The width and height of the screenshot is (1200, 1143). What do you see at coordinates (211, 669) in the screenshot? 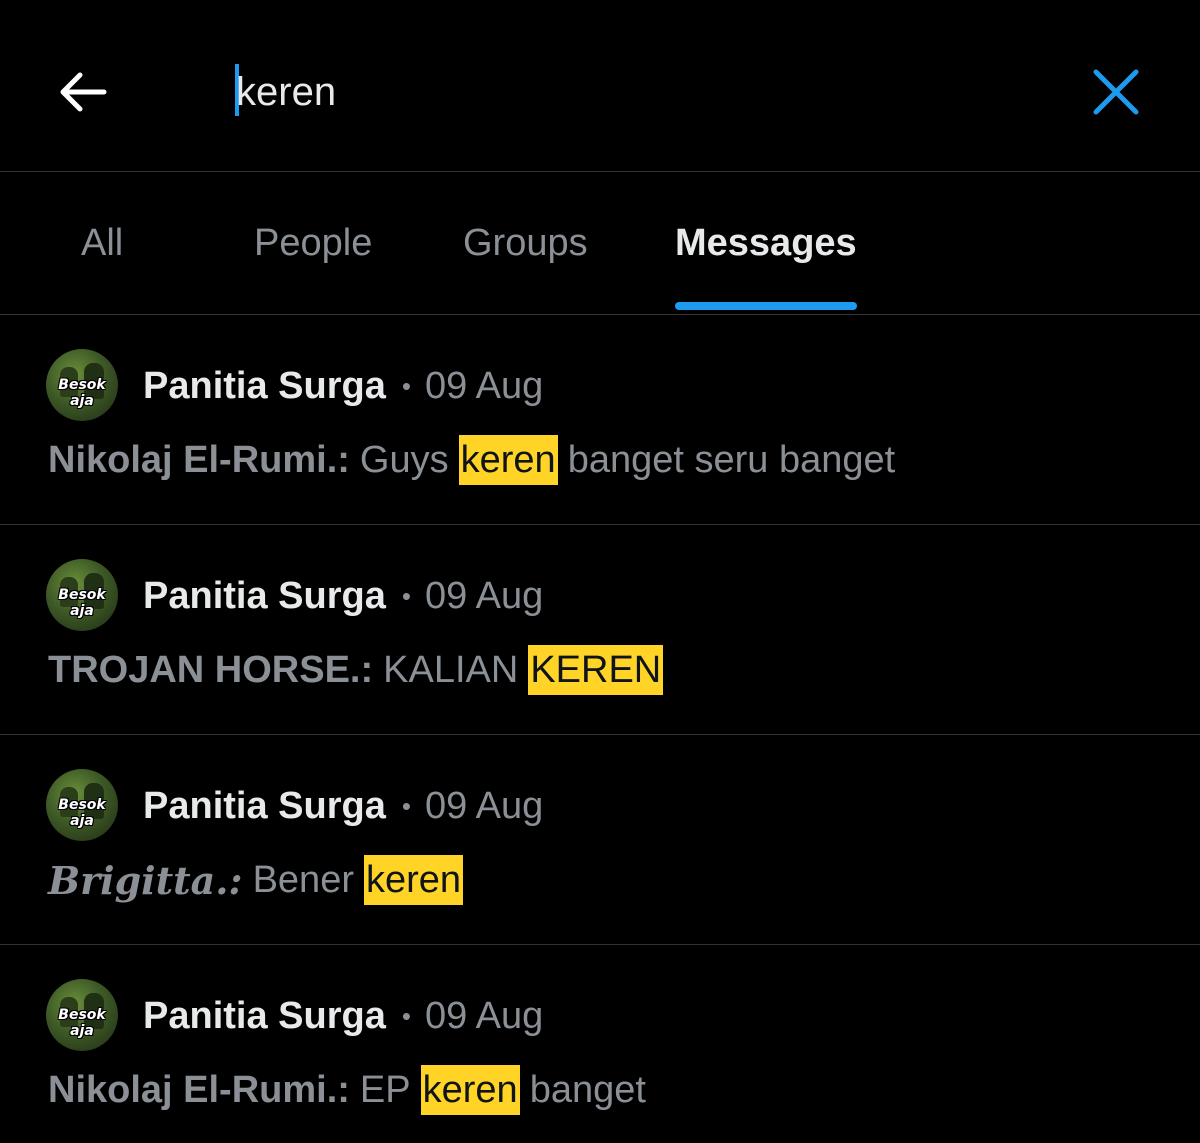
I see `sender-name: TROJAN HORSE.:` at bounding box center [211, 669].